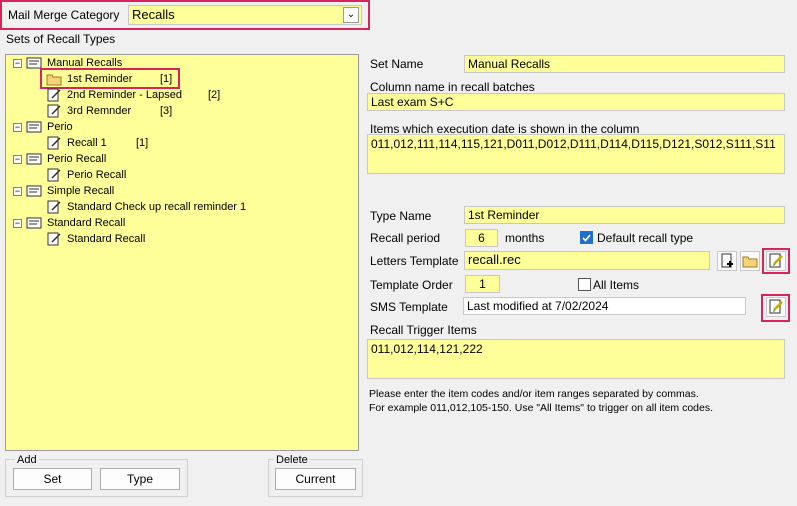  I want to click on chevron-down-icon: ⌄, so click(351, 15).